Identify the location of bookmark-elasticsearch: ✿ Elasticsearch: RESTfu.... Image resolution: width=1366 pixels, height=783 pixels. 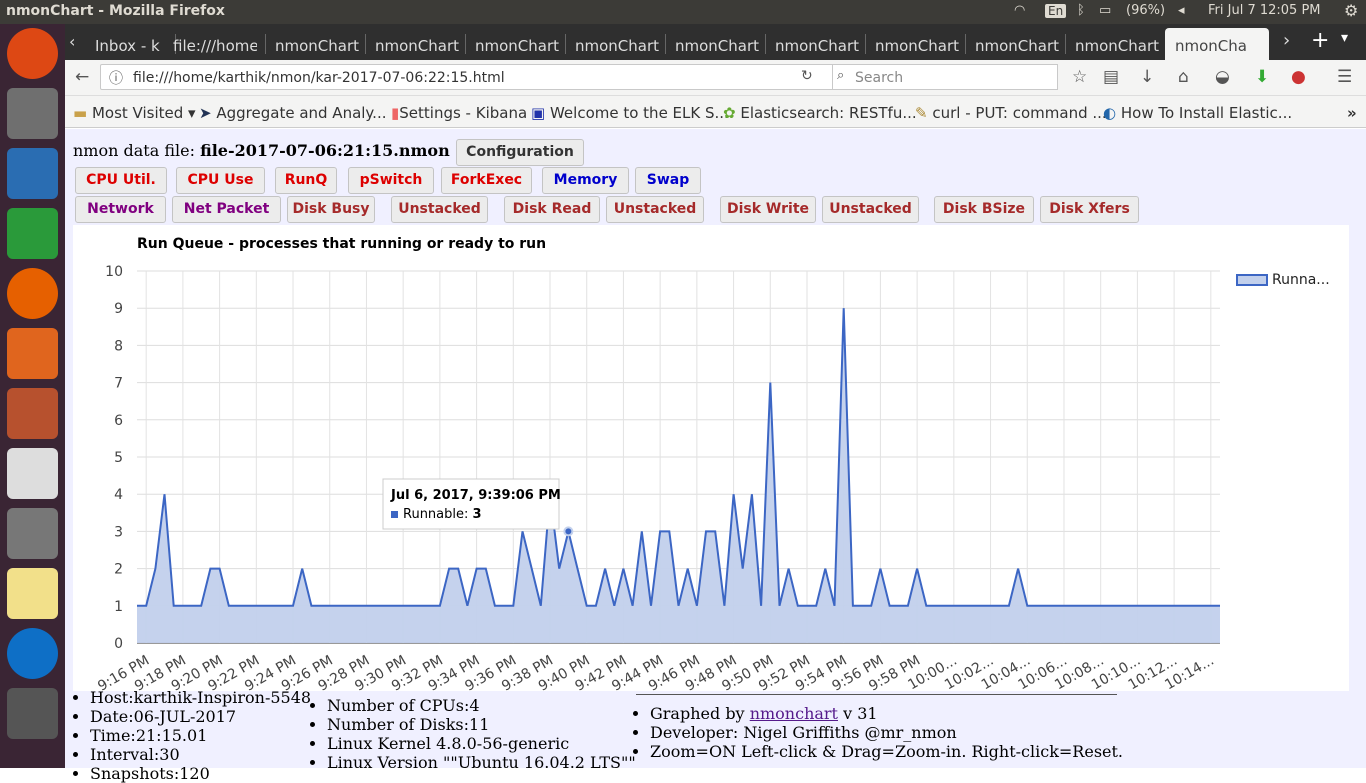
(820, 113).